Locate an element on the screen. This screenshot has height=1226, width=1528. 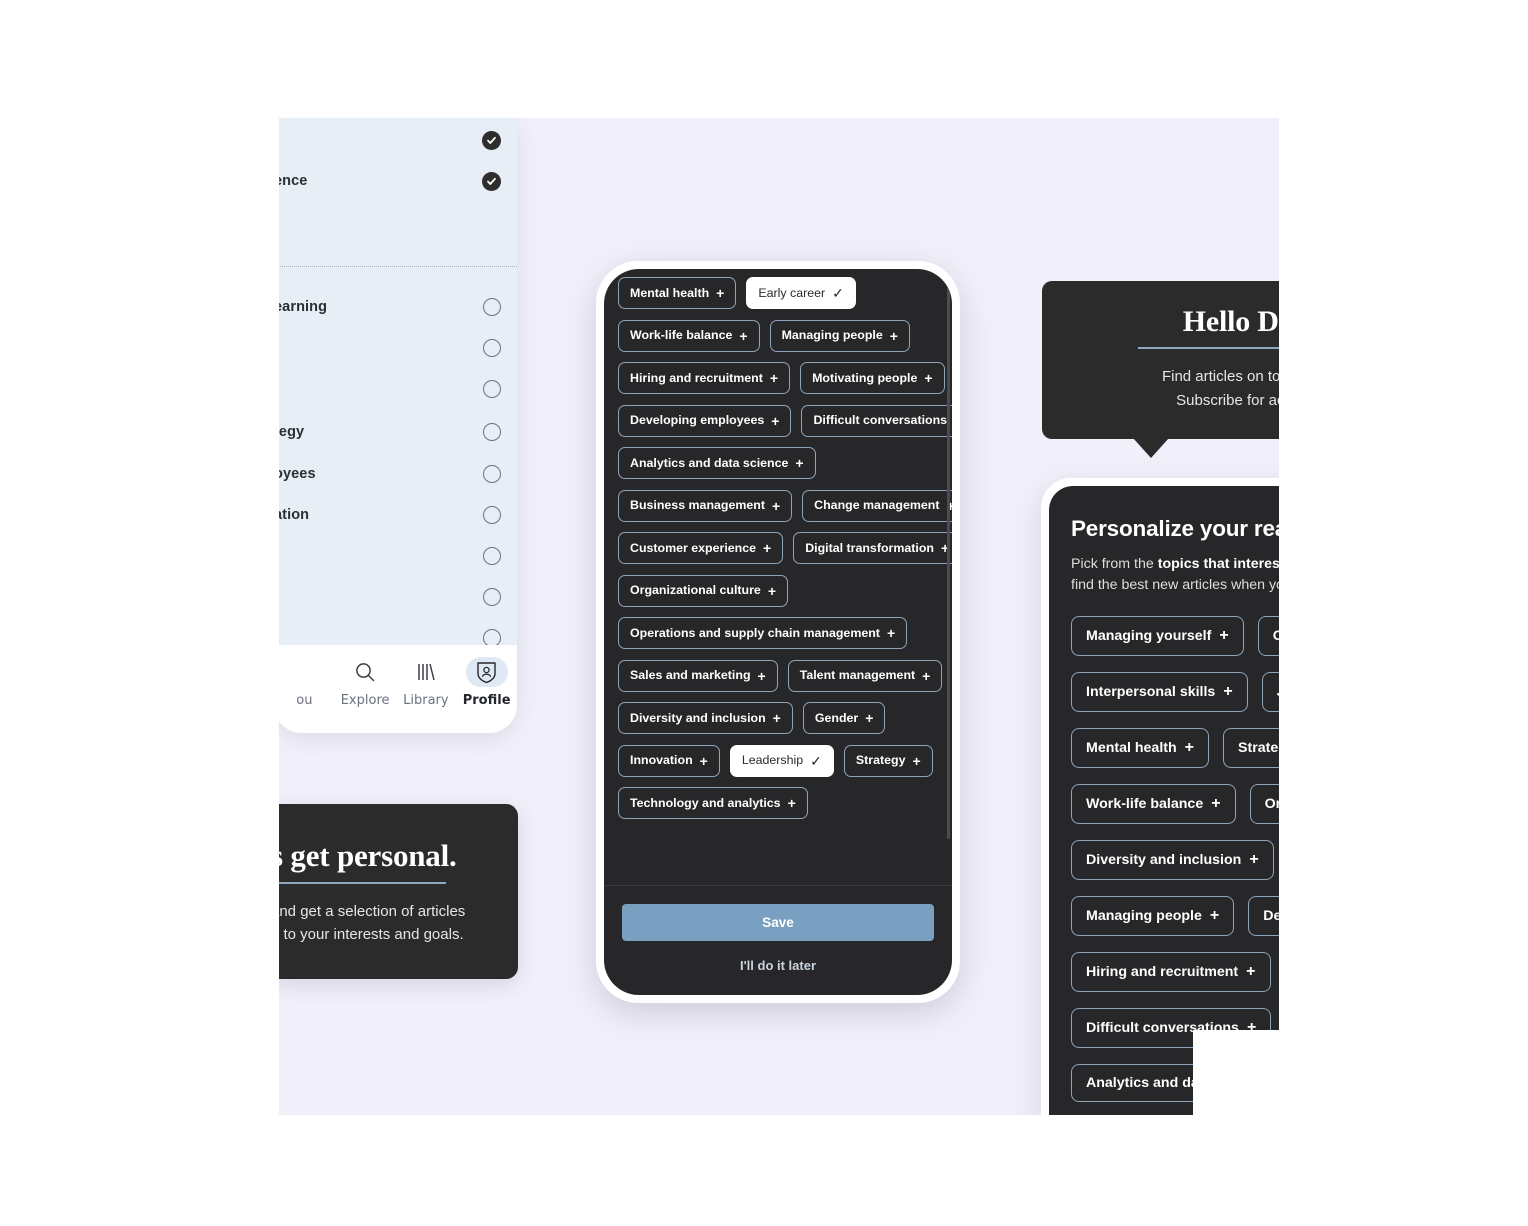
promo-body-line1: and get a selection of articles is located at coordinates (372, 911).